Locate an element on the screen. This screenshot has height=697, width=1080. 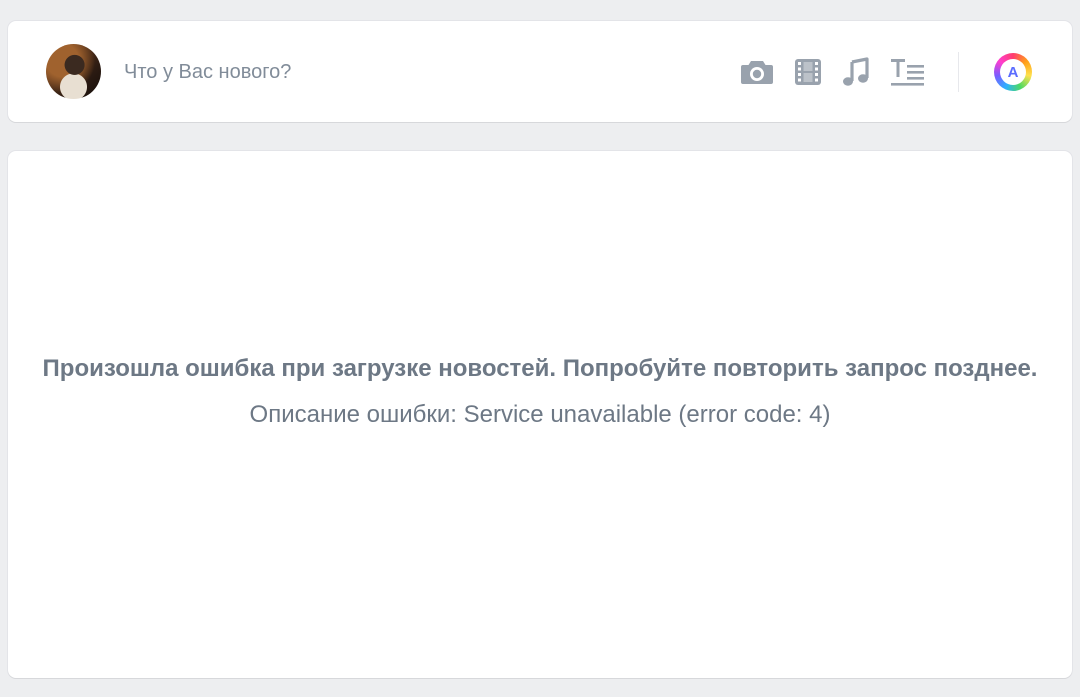
attach-music-button is located at coordinates (856, 72).